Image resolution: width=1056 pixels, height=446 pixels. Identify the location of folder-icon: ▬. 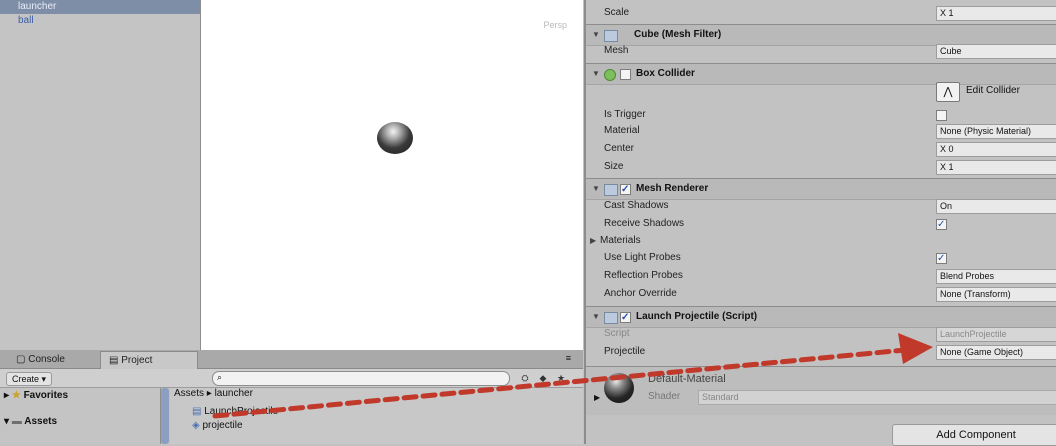
(16, 421).